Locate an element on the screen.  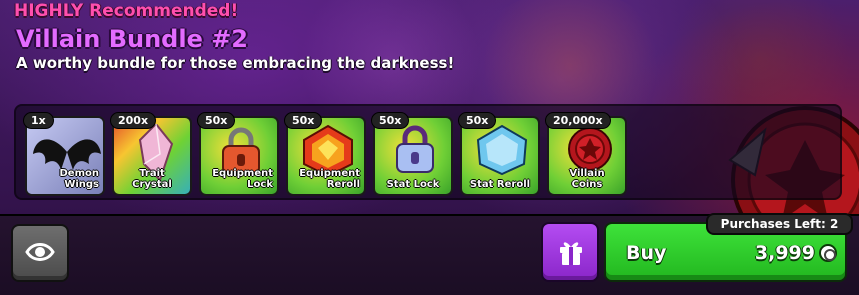
stat-reroll-icon is located at coordinates (502, 150).